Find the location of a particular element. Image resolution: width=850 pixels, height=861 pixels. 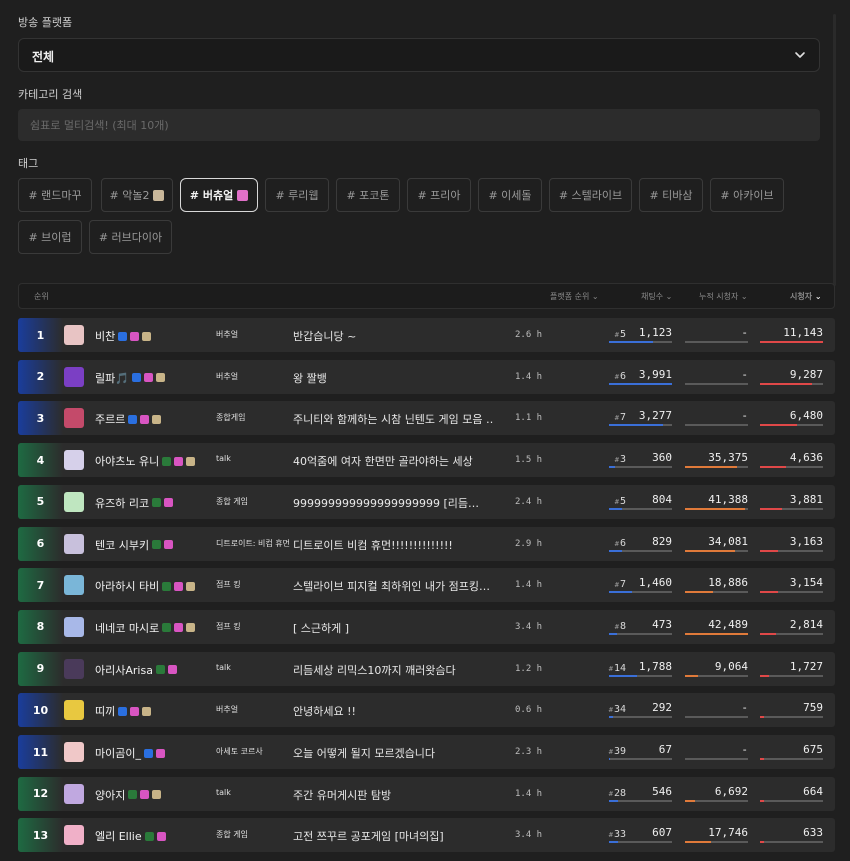

tag-chip: # 루리웹 is located at coordinates (297, 195).